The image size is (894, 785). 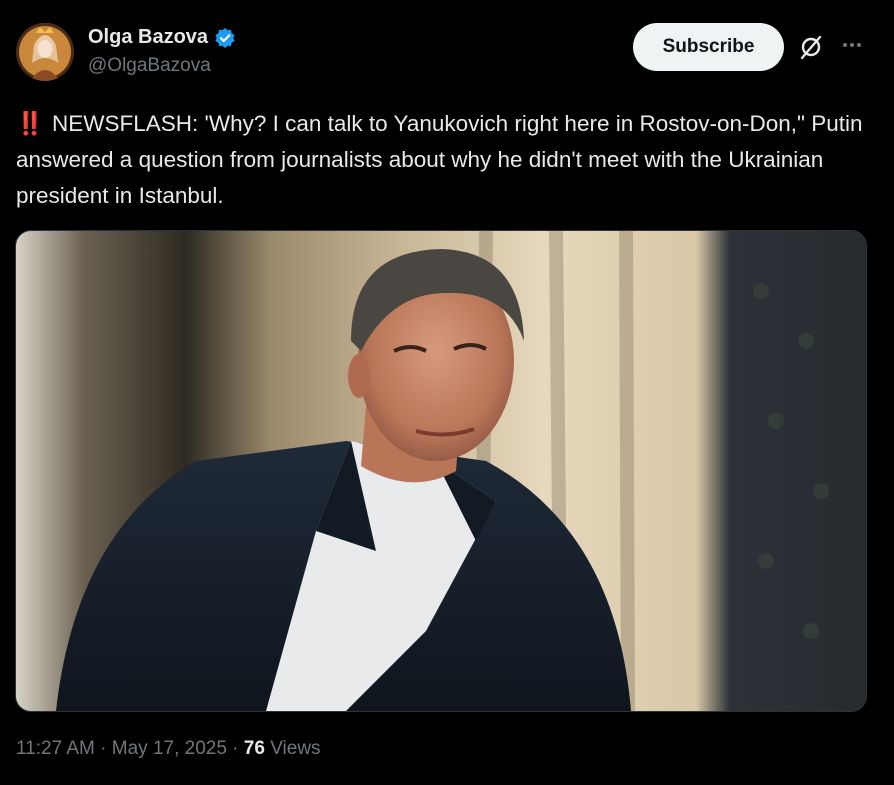 I want to click on tweet-date: May 17, 2025, so click(x=169, y=748).